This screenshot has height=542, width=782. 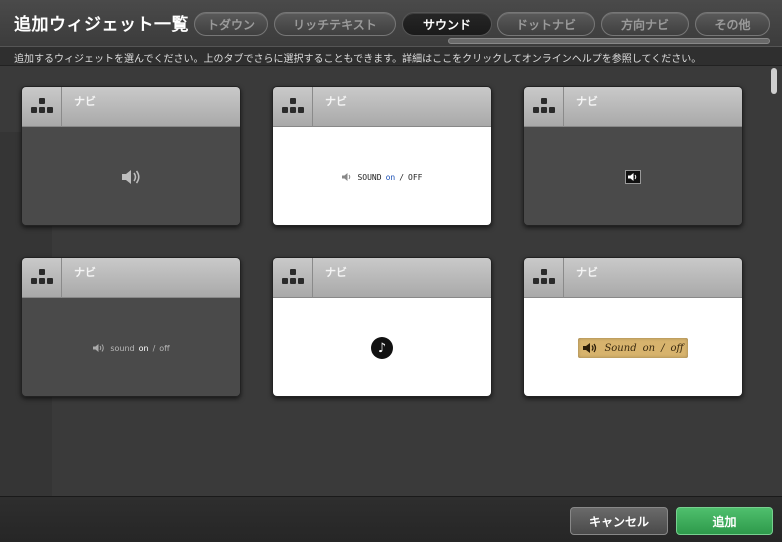 I want to click on dialog-footer: キャンセル 追加, so click(x=391, y=519).